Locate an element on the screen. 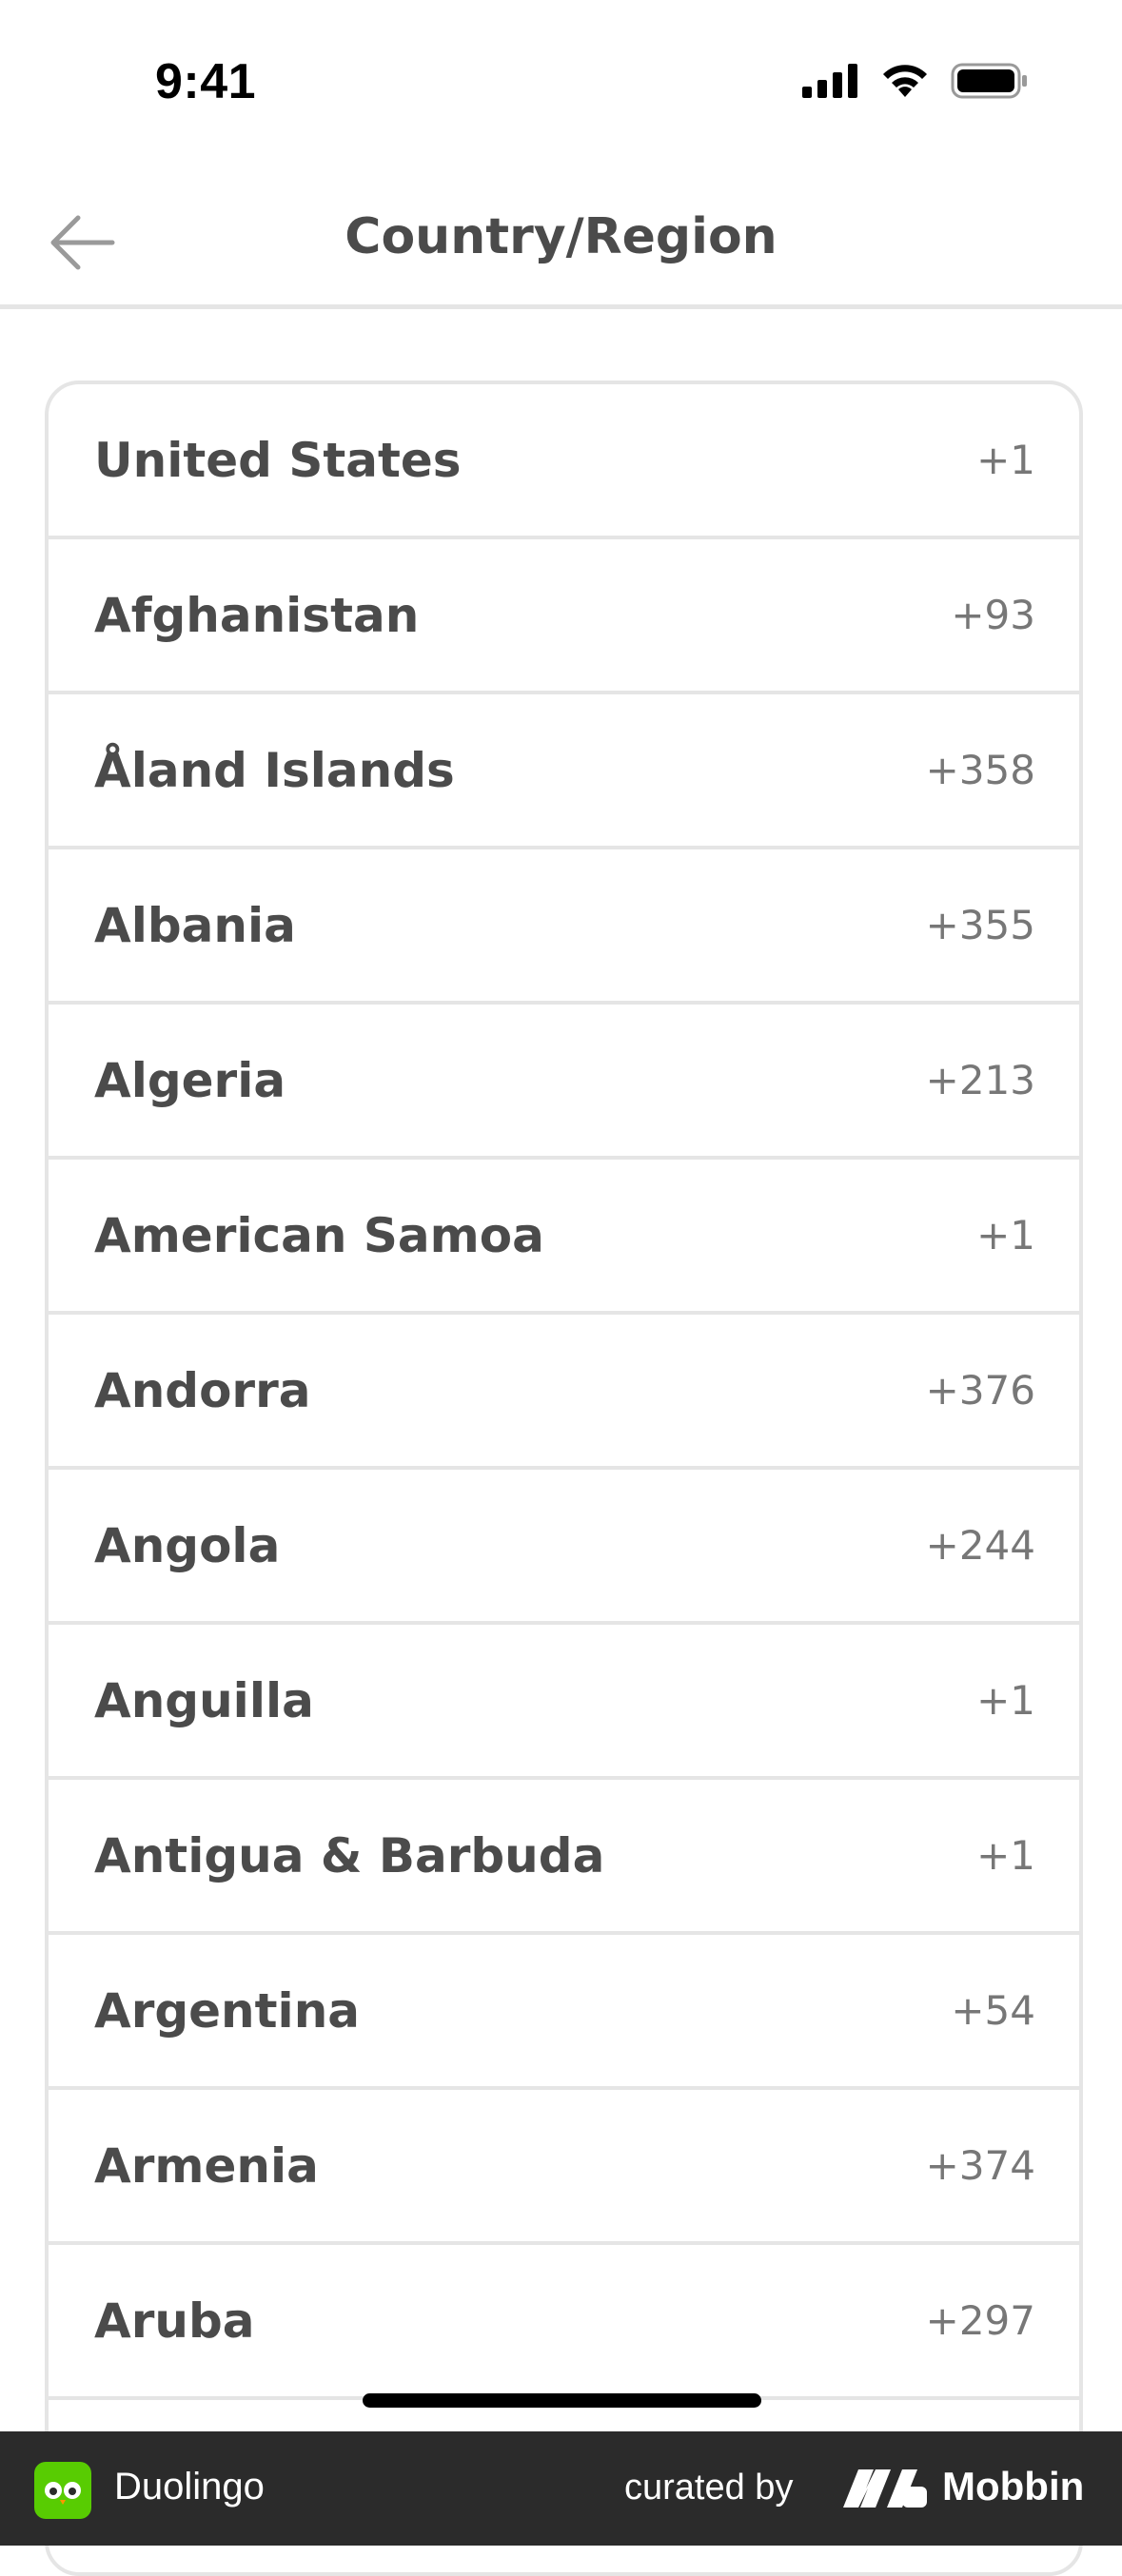 This screenshot has height=2576, width=1122. country-name: Åland Islands is located at coordinates (274, 770).